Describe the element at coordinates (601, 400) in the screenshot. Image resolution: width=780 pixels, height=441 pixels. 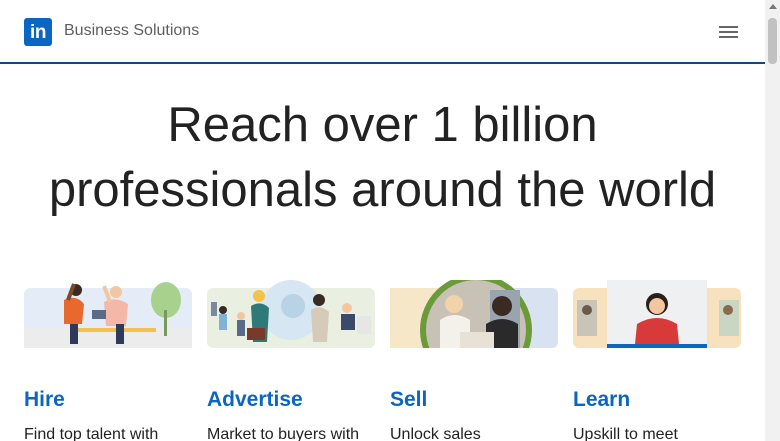
I see `learn-link: Learn` at that location.